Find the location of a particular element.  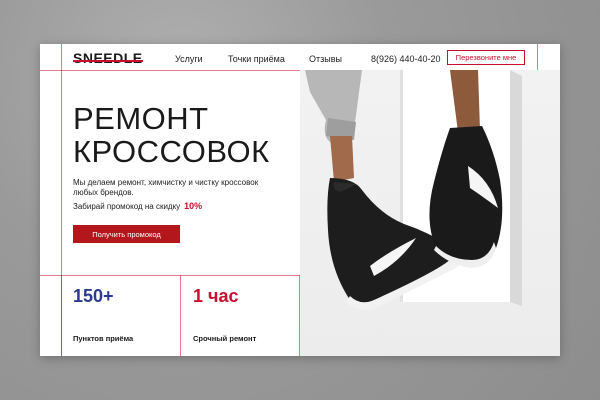

promo-text: Забирай промокод на скидку is located at coordinates (127, 206).